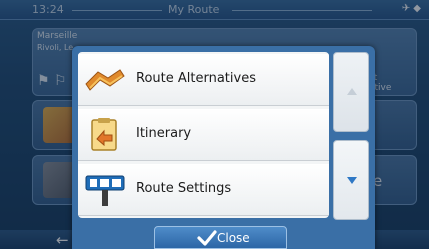 The image size is (429, 249). I want to click on chevron-up-icon, so click(352, 91).